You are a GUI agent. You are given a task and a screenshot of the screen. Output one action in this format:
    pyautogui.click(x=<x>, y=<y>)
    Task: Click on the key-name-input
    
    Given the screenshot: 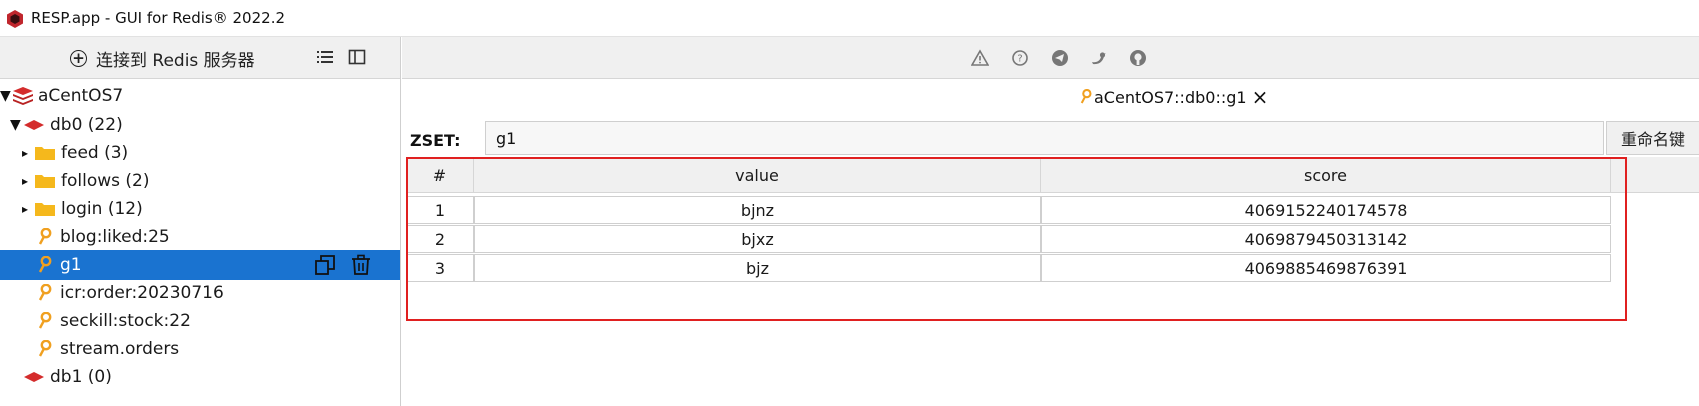 What is the action you would take?
    pyautogui.click(x=1044, y=138)
    